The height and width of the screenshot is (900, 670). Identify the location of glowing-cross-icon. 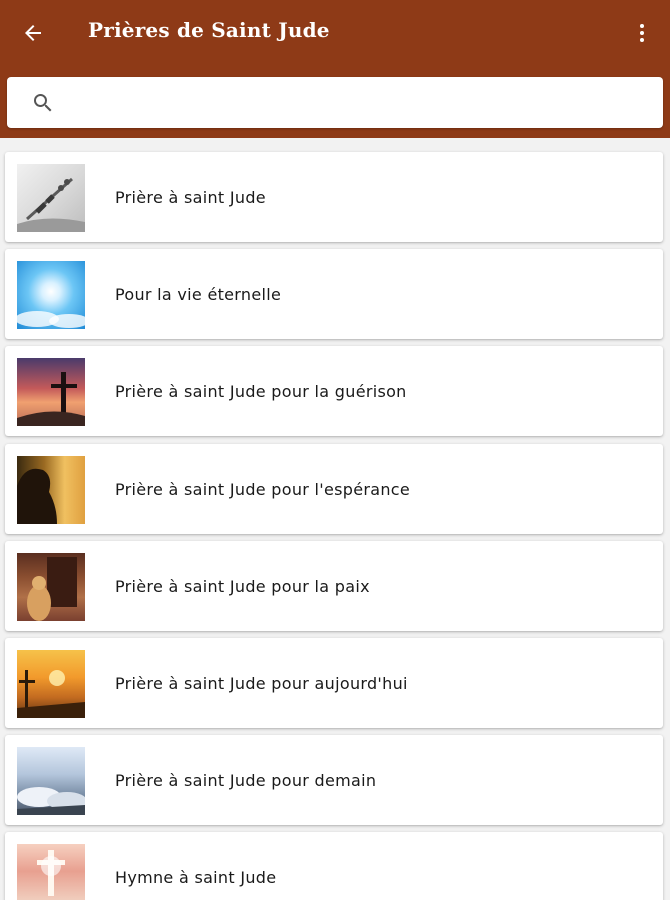
(51, 873).